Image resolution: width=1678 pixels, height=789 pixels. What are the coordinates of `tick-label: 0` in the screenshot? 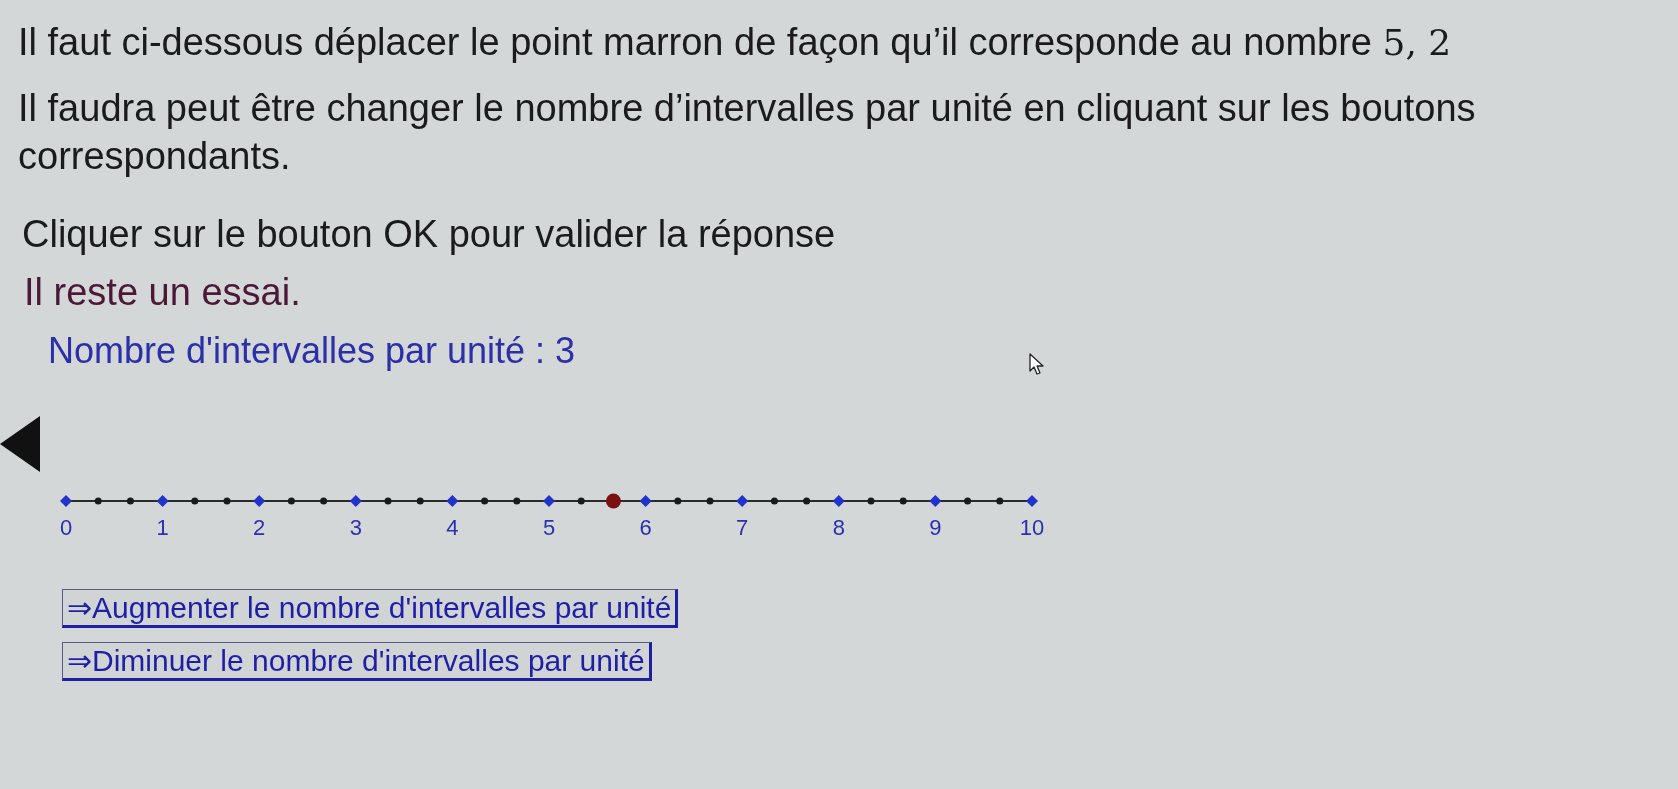 It's located at (66, 528).